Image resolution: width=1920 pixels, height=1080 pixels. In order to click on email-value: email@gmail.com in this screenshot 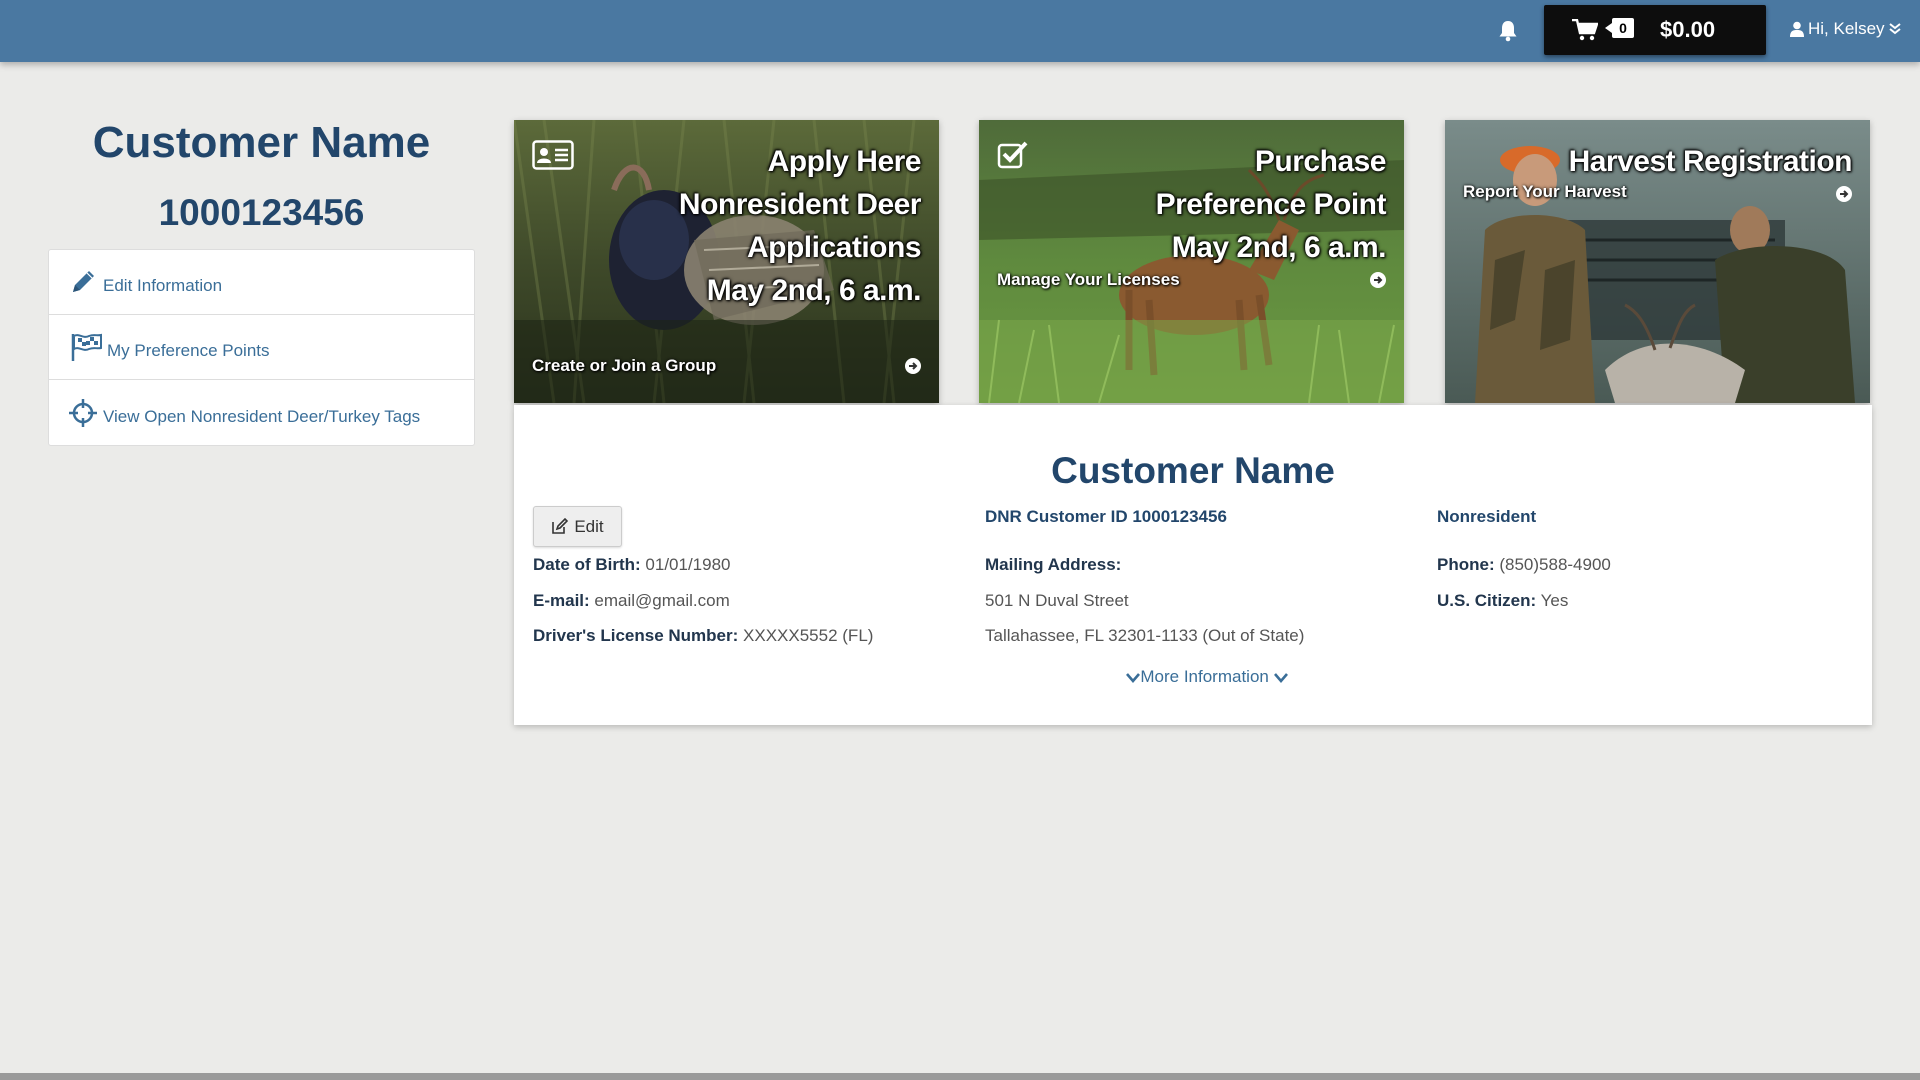, I will do `click(662, 600)`.